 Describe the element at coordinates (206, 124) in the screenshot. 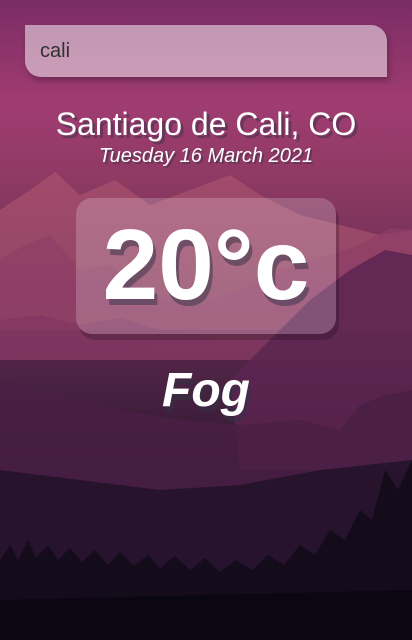

I see `location-label: Santiago de Cali, CO` at that location.